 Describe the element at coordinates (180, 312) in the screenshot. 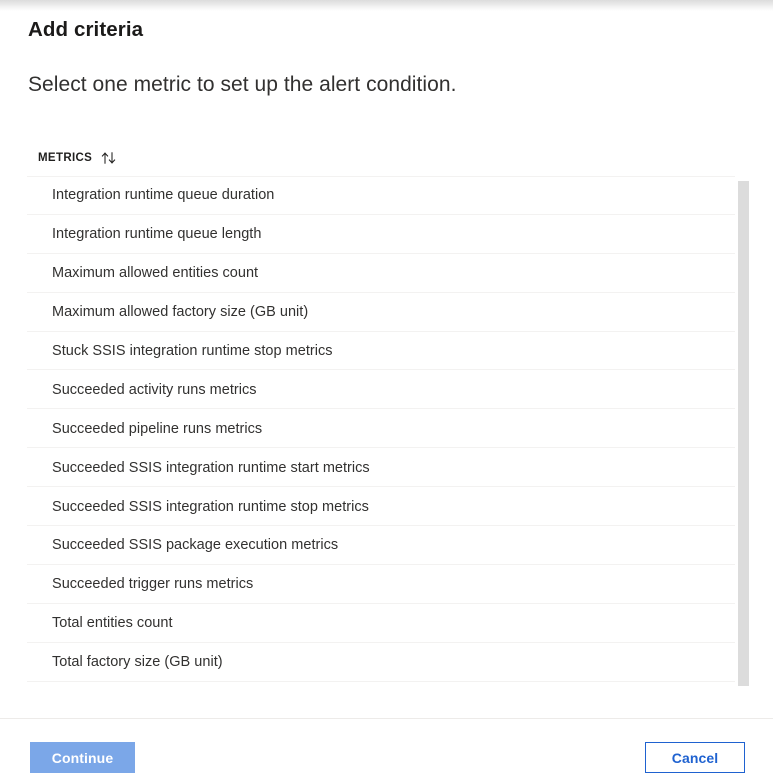

I see `metric-name: Maximum allowed factory size (GB unit)` at that location.